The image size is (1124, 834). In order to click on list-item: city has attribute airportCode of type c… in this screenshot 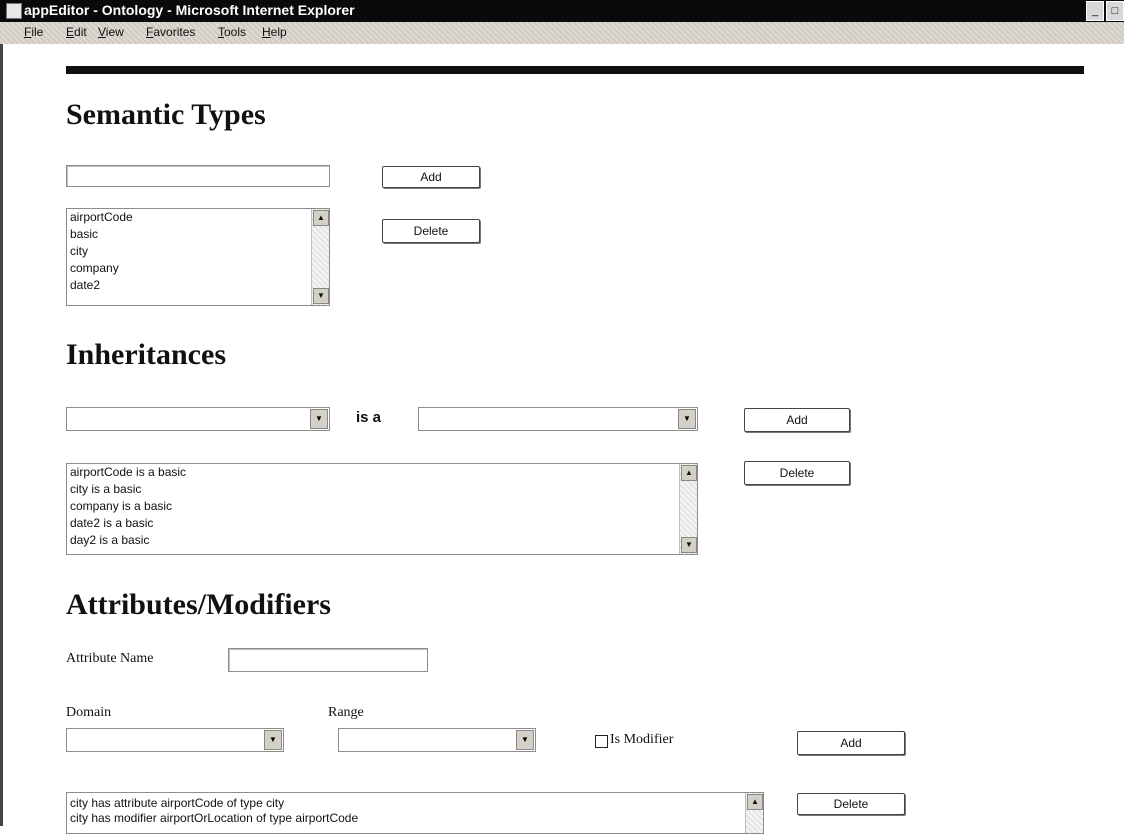, I will do `click(415, 803)`.